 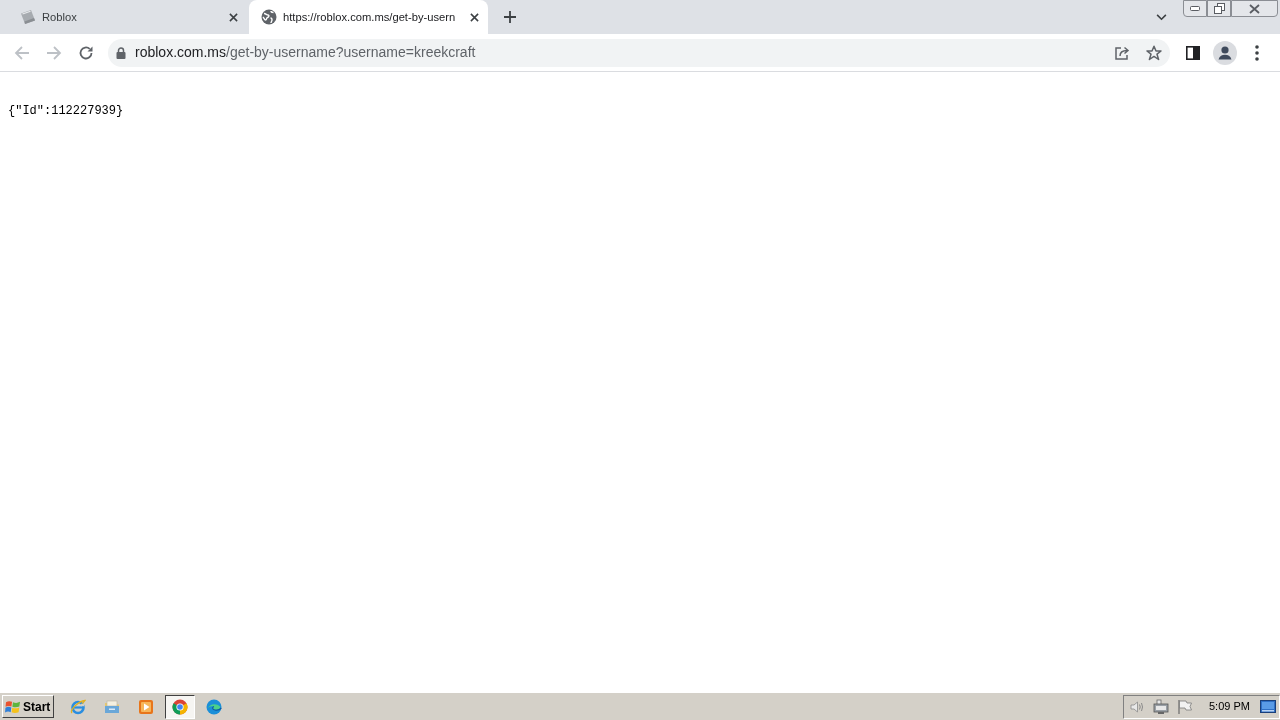 I want to click on orbit-logo-icon, so click(x=78, y=706).